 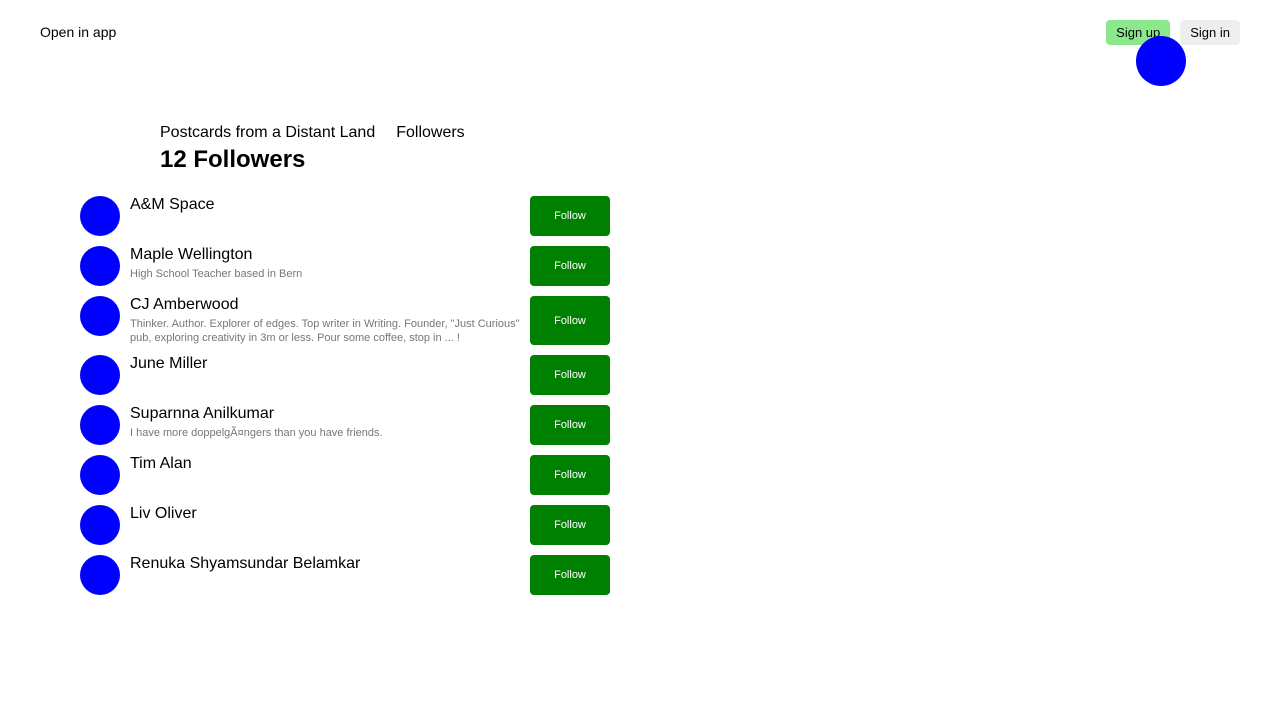 What do you see at coordinates (330, 205) in the screenshot?
I see `follower-name: A&M Space` at bounding box center [330, 205].